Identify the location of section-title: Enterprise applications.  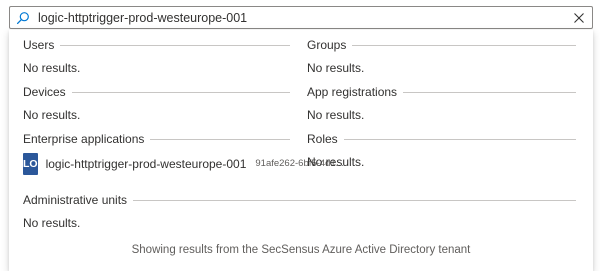
(84, 139).